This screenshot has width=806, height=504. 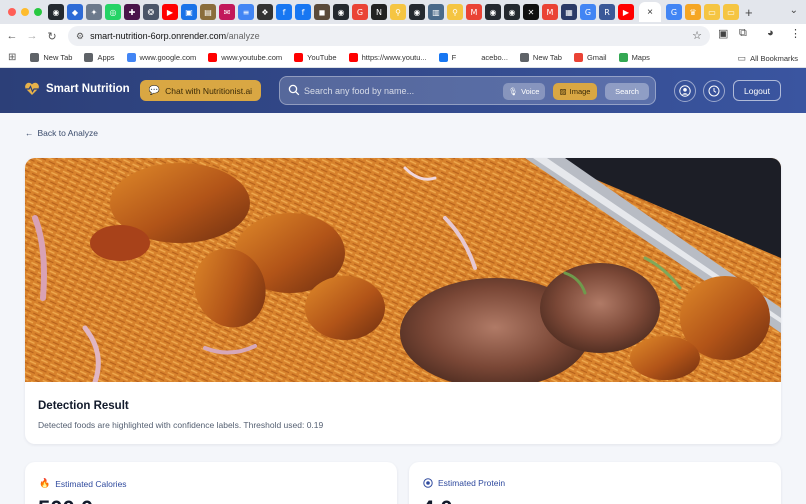 What do you see at coordinates (757, 90) in the screenshot?
I see `logout-button: Logout` at bounding box center [757, 90].